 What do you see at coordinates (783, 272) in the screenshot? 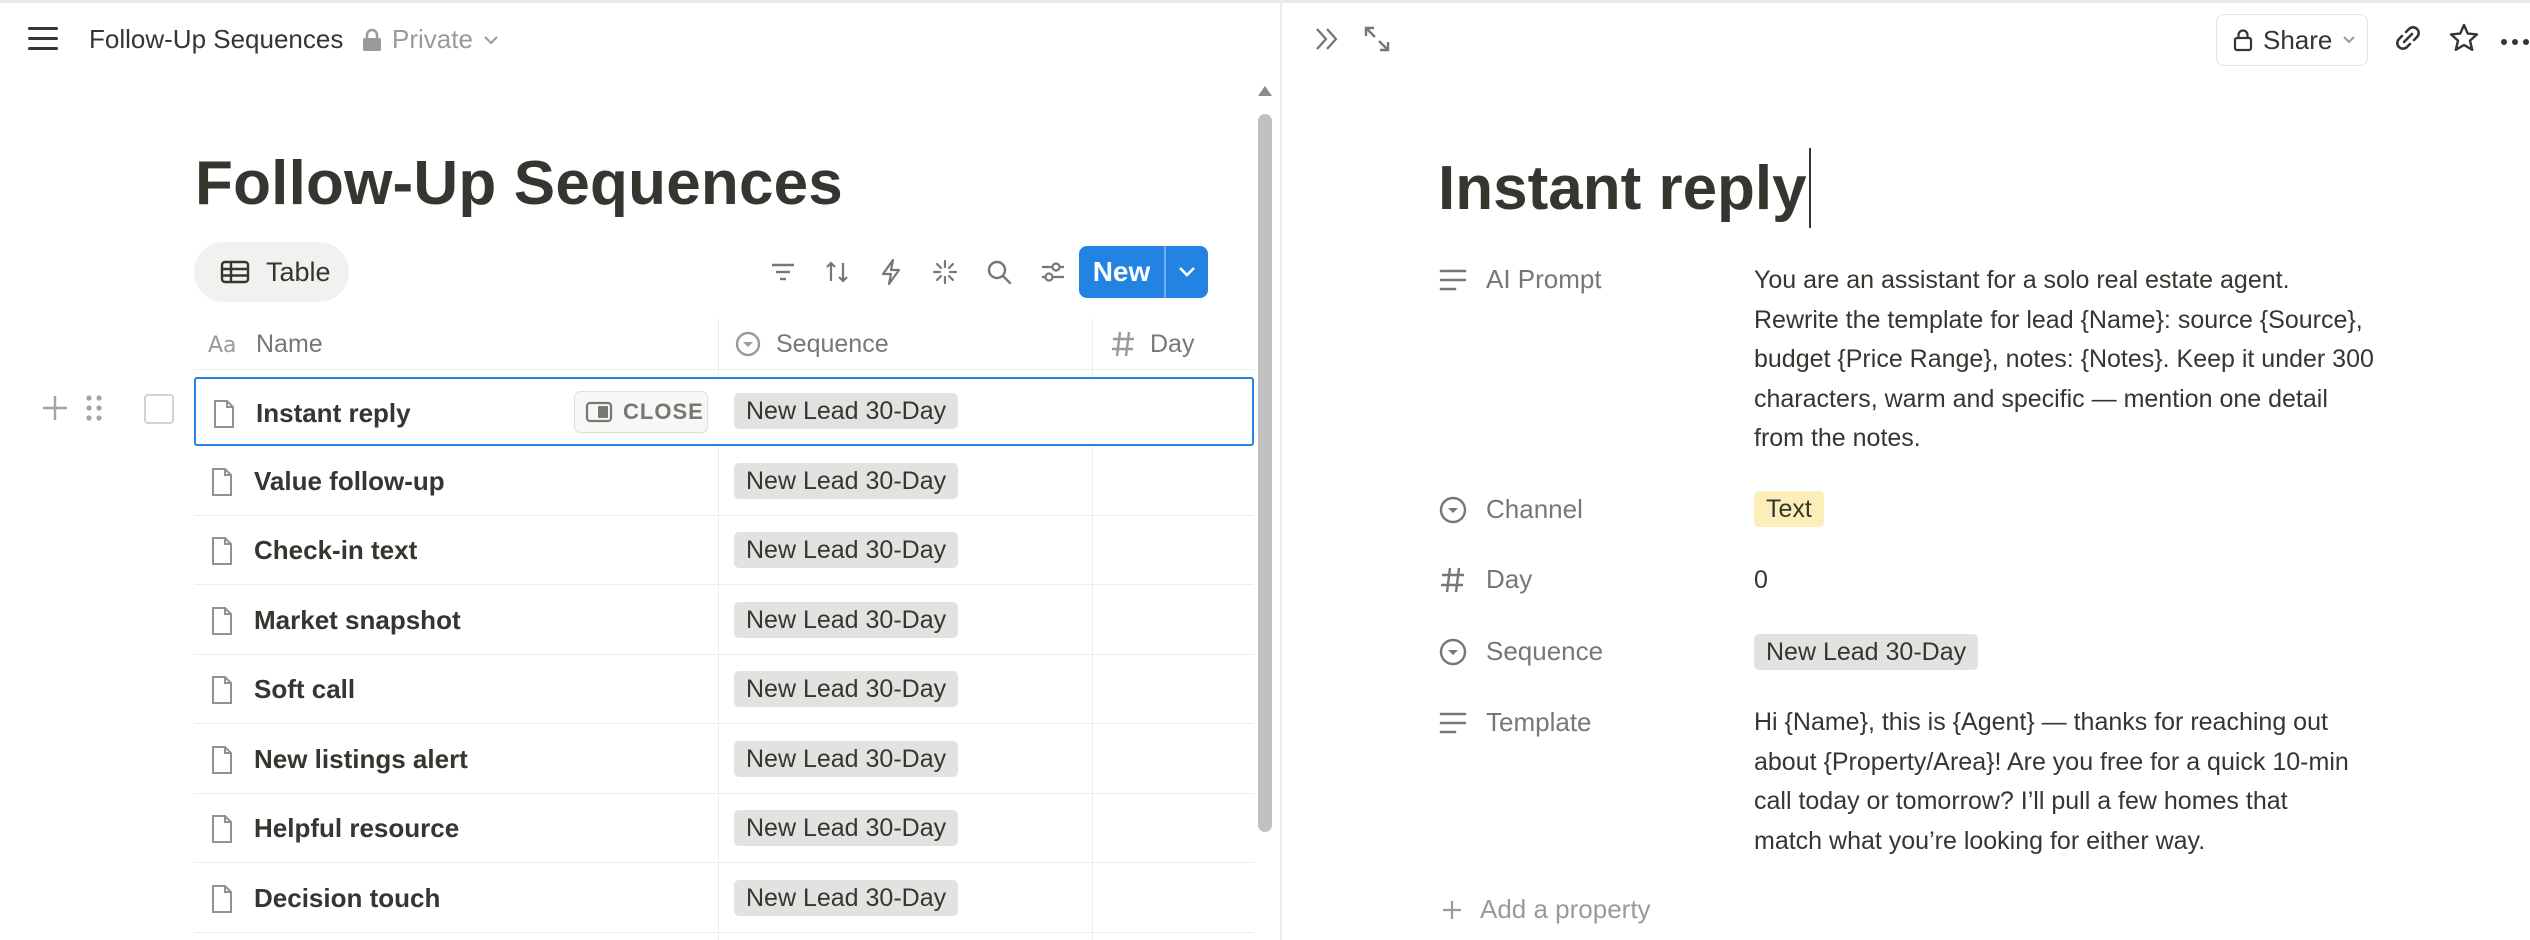
I see `filter-icon` at bounding box center [783, 272].